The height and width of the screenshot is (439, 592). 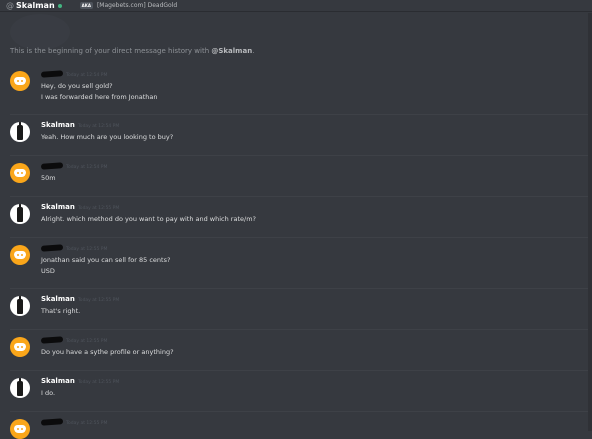 What do you see at coordinates (48, 393) in the screenshot?
I see `message-text: I do.` at bounding box center [48, 393].